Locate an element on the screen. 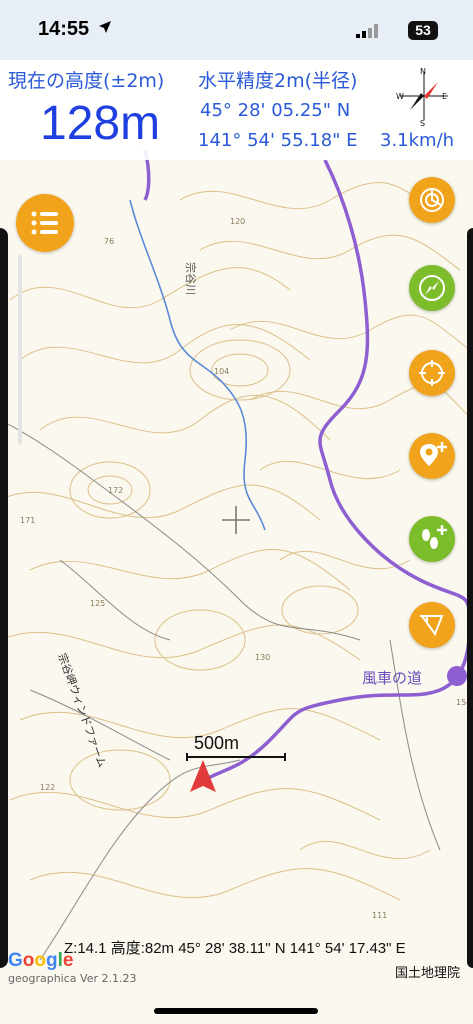 The width and height of the screenshot is (473, 1024). device-edge-right is located at coordinates (470, 598).